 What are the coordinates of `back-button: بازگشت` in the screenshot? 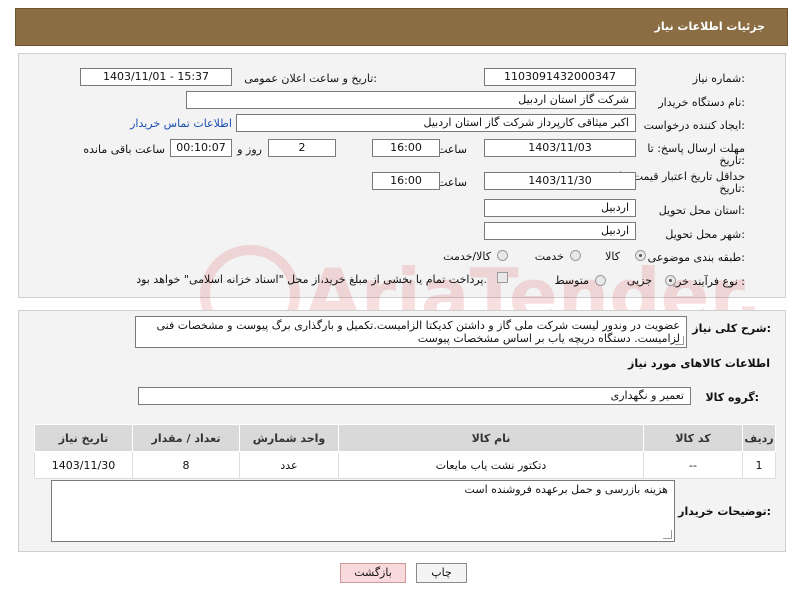 It's located at (373, 573).